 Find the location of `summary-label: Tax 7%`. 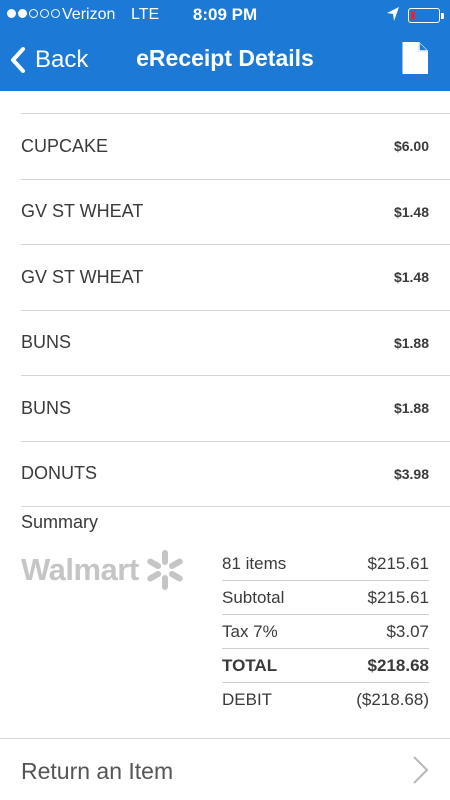

summary-label: Tax 7% is located at coordinates (250, 631).